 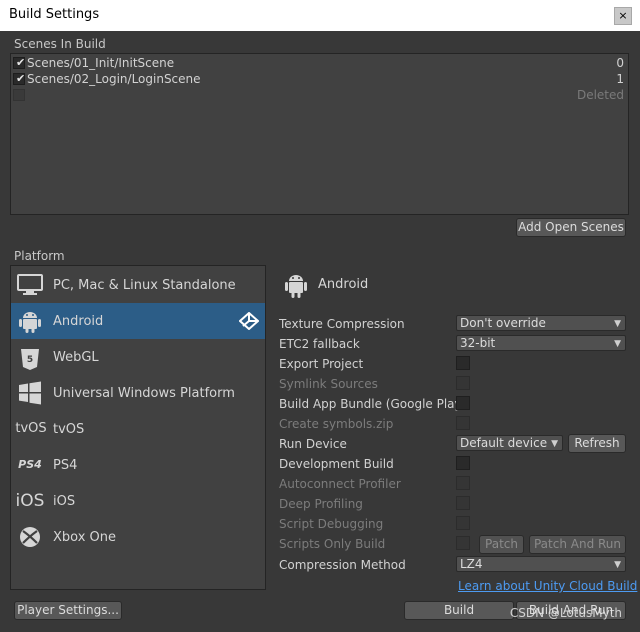 What do you see at coordinates (463, 483) in the screenshot?
I see `autoconnect-profiler-checkbox` at bounding box center [463, 483].